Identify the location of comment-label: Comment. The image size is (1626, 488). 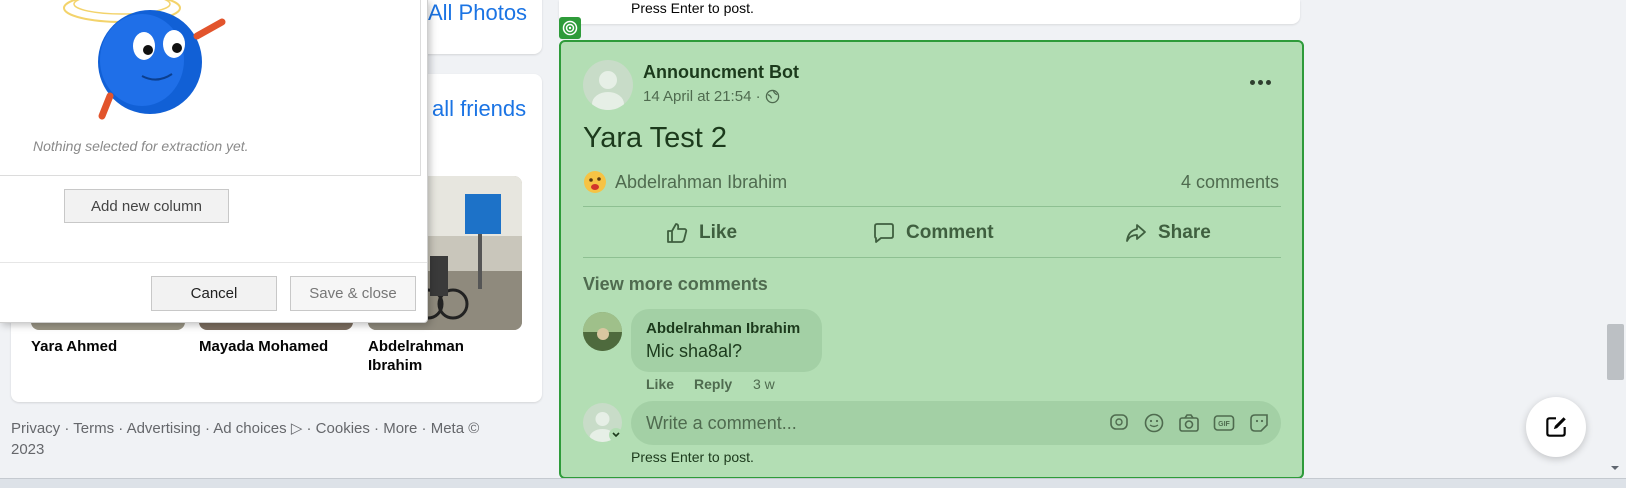
(950, 232).